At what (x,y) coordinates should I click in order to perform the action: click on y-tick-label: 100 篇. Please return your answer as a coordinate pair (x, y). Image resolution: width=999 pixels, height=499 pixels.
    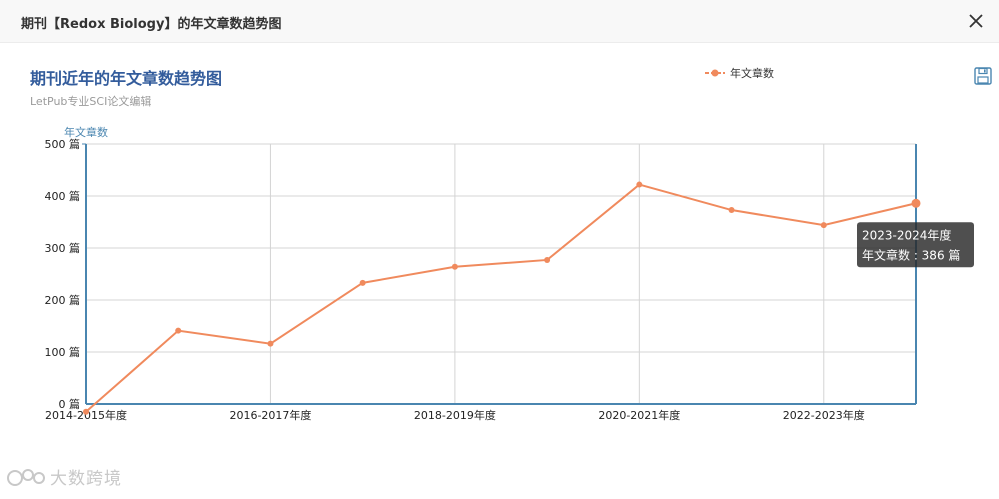
    Looking at the image, I should click on (63, 352).